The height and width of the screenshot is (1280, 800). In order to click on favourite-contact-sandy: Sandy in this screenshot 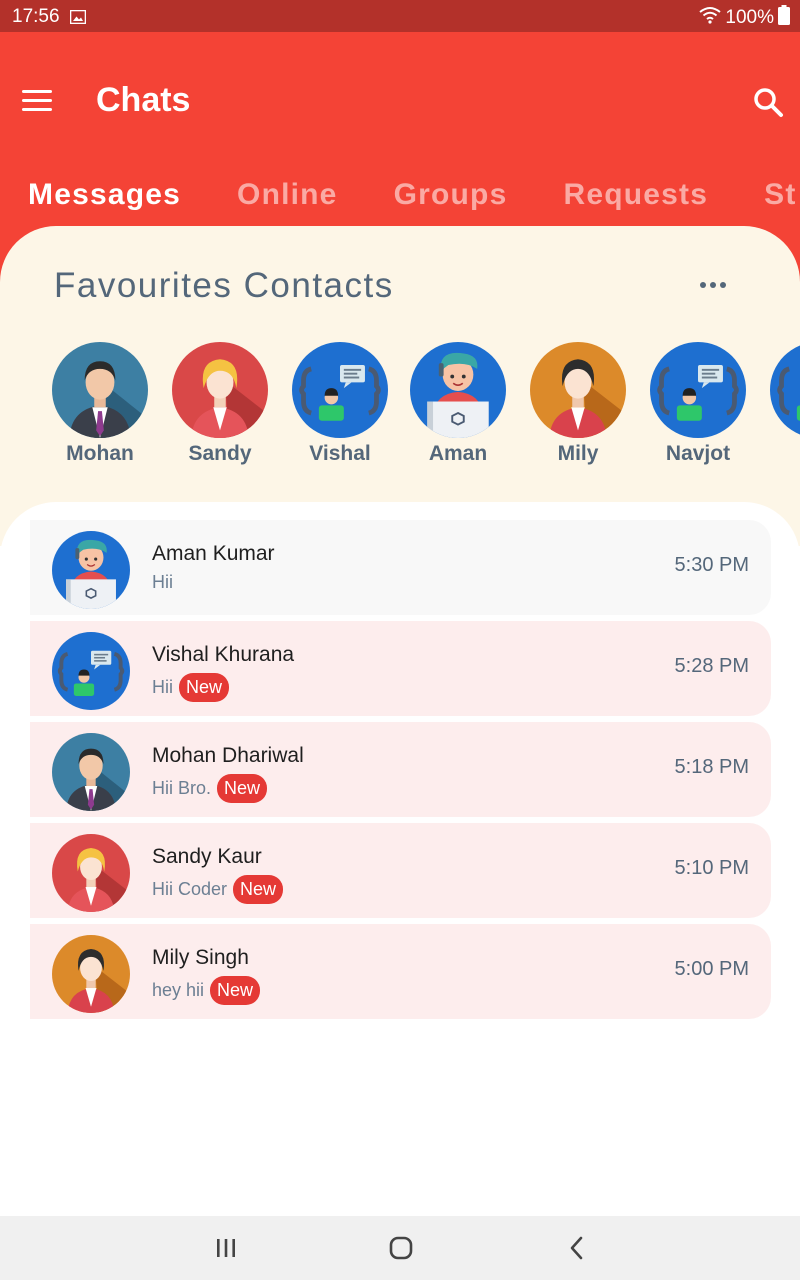, I will do `click(220, 404)`.